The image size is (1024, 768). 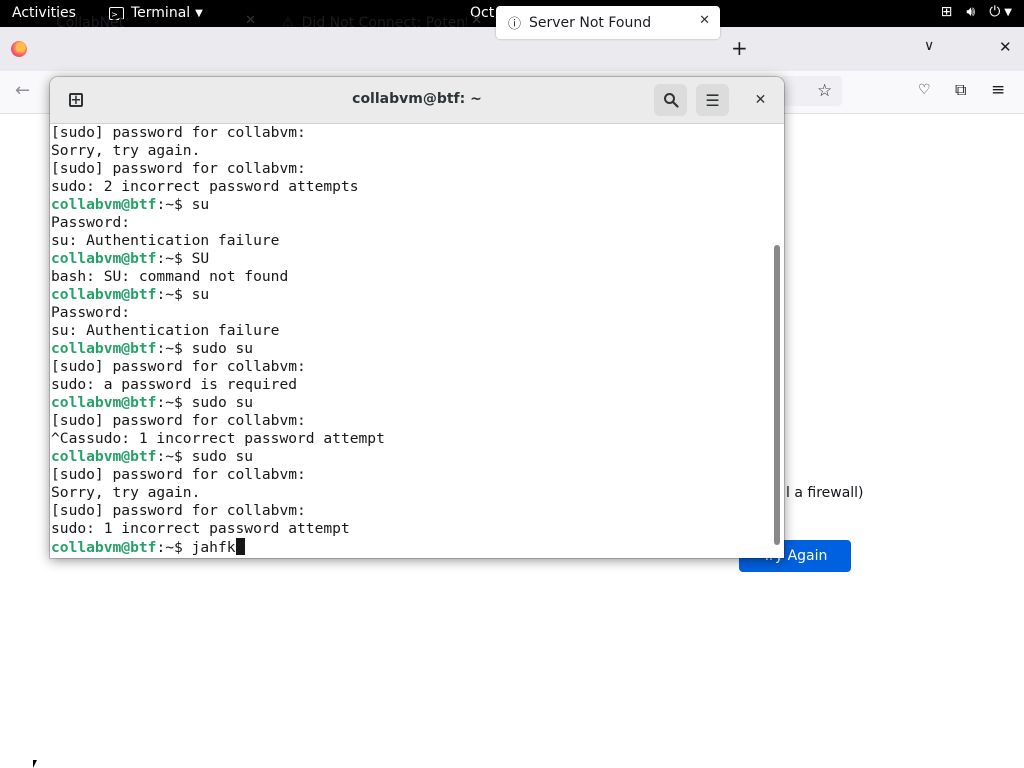 I want to click on pocket-icon: ♡, so click(x=924, y=90).